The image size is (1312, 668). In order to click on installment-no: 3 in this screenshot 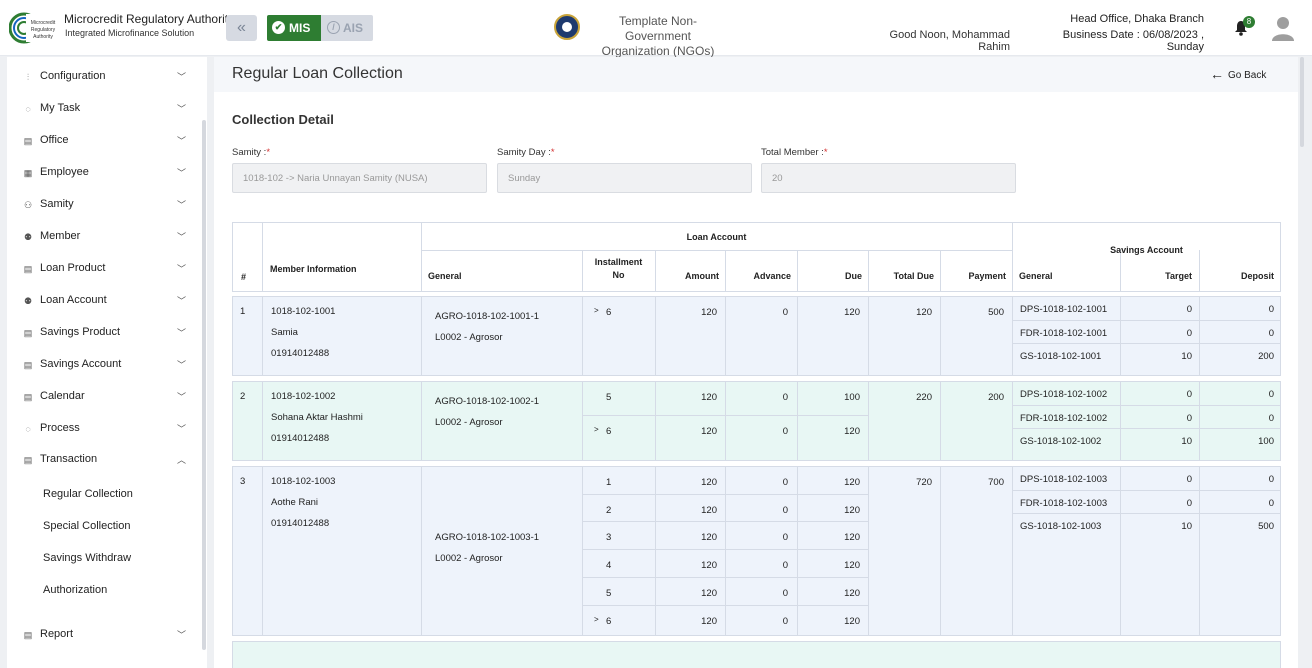, I will do `click(609, 538)`.